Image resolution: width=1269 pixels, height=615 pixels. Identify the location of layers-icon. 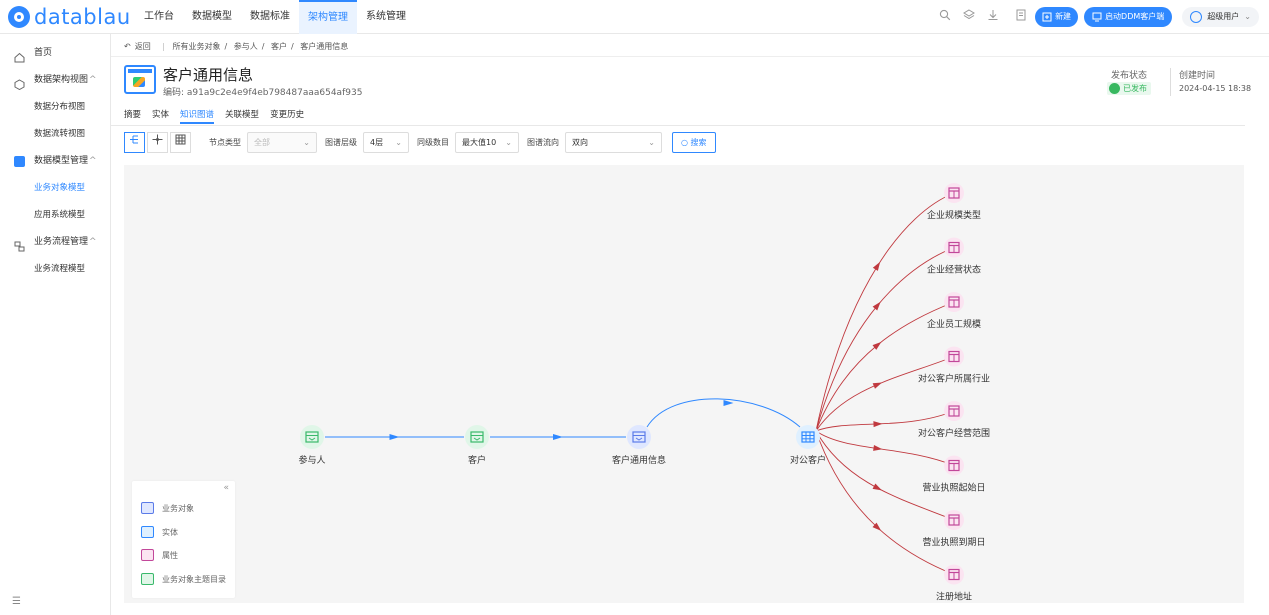
(969, 17).